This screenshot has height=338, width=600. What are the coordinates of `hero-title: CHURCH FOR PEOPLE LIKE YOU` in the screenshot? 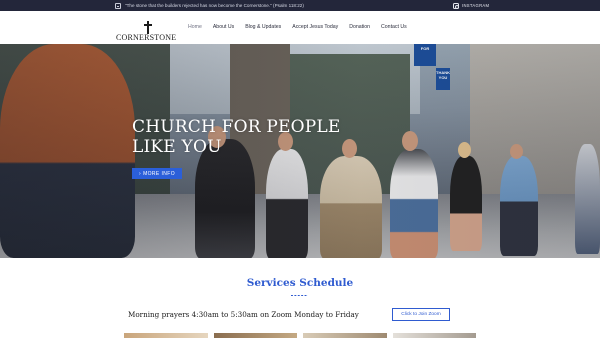 It's located at (247, 137).